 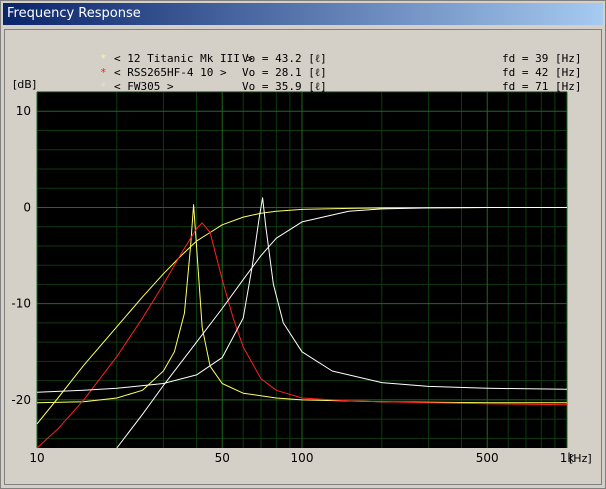 What do you see at coordinates (580, 458) in the screenshot?
I see `x-axis-unit: [Hz]` at bounding box center [580, 458].